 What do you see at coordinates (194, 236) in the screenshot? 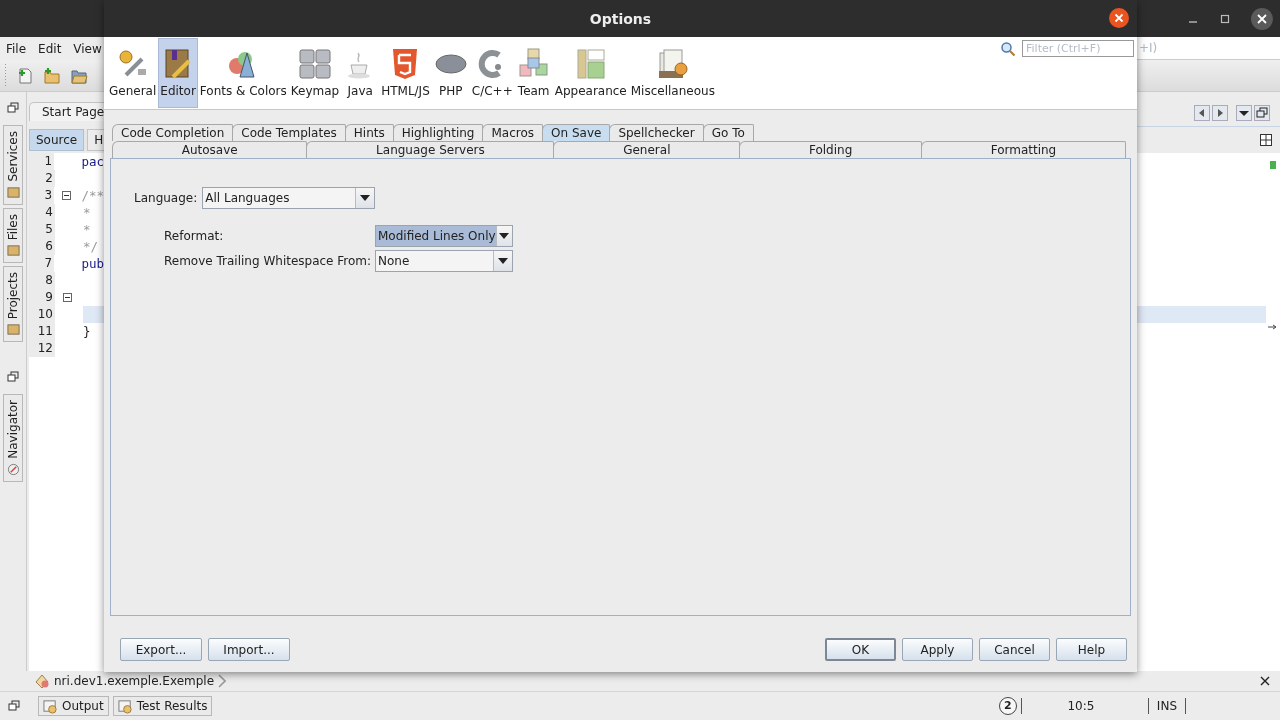
I see `field-label: Reformat:` at bounding box center [194, 236].